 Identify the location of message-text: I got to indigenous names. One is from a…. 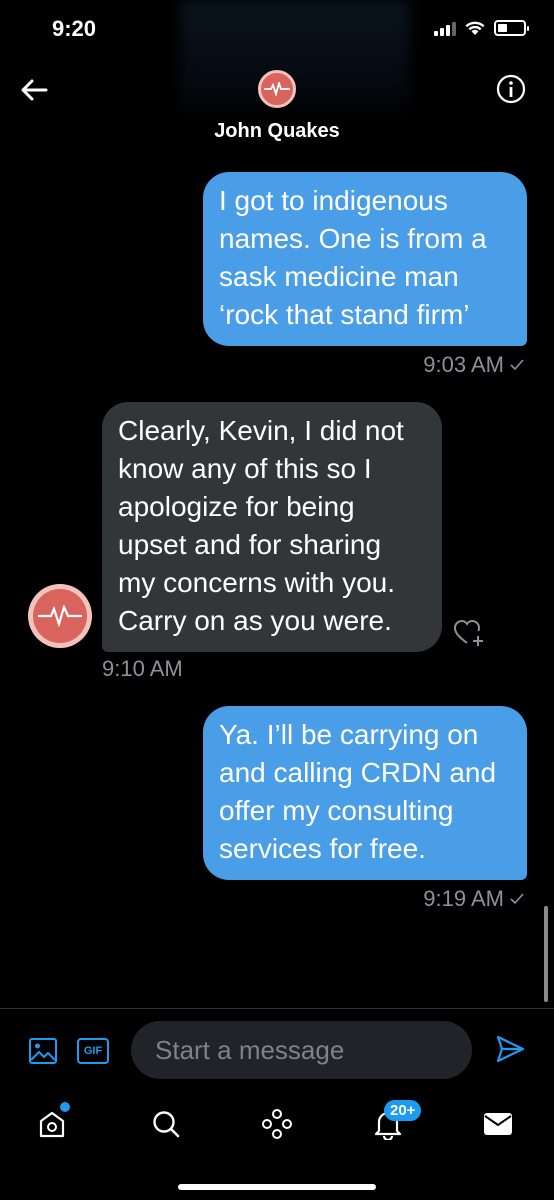
(353, 257).